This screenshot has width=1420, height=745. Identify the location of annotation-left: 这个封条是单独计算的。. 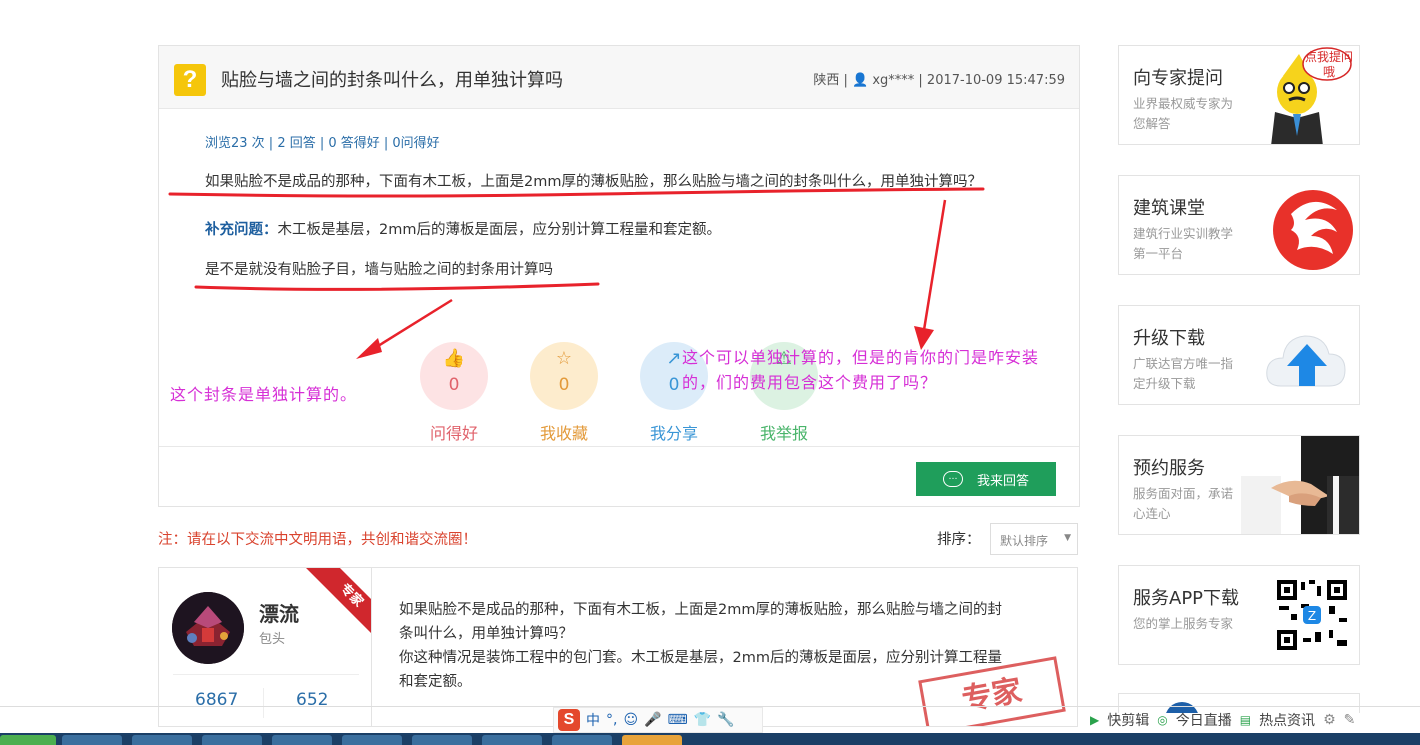
(264, 394).